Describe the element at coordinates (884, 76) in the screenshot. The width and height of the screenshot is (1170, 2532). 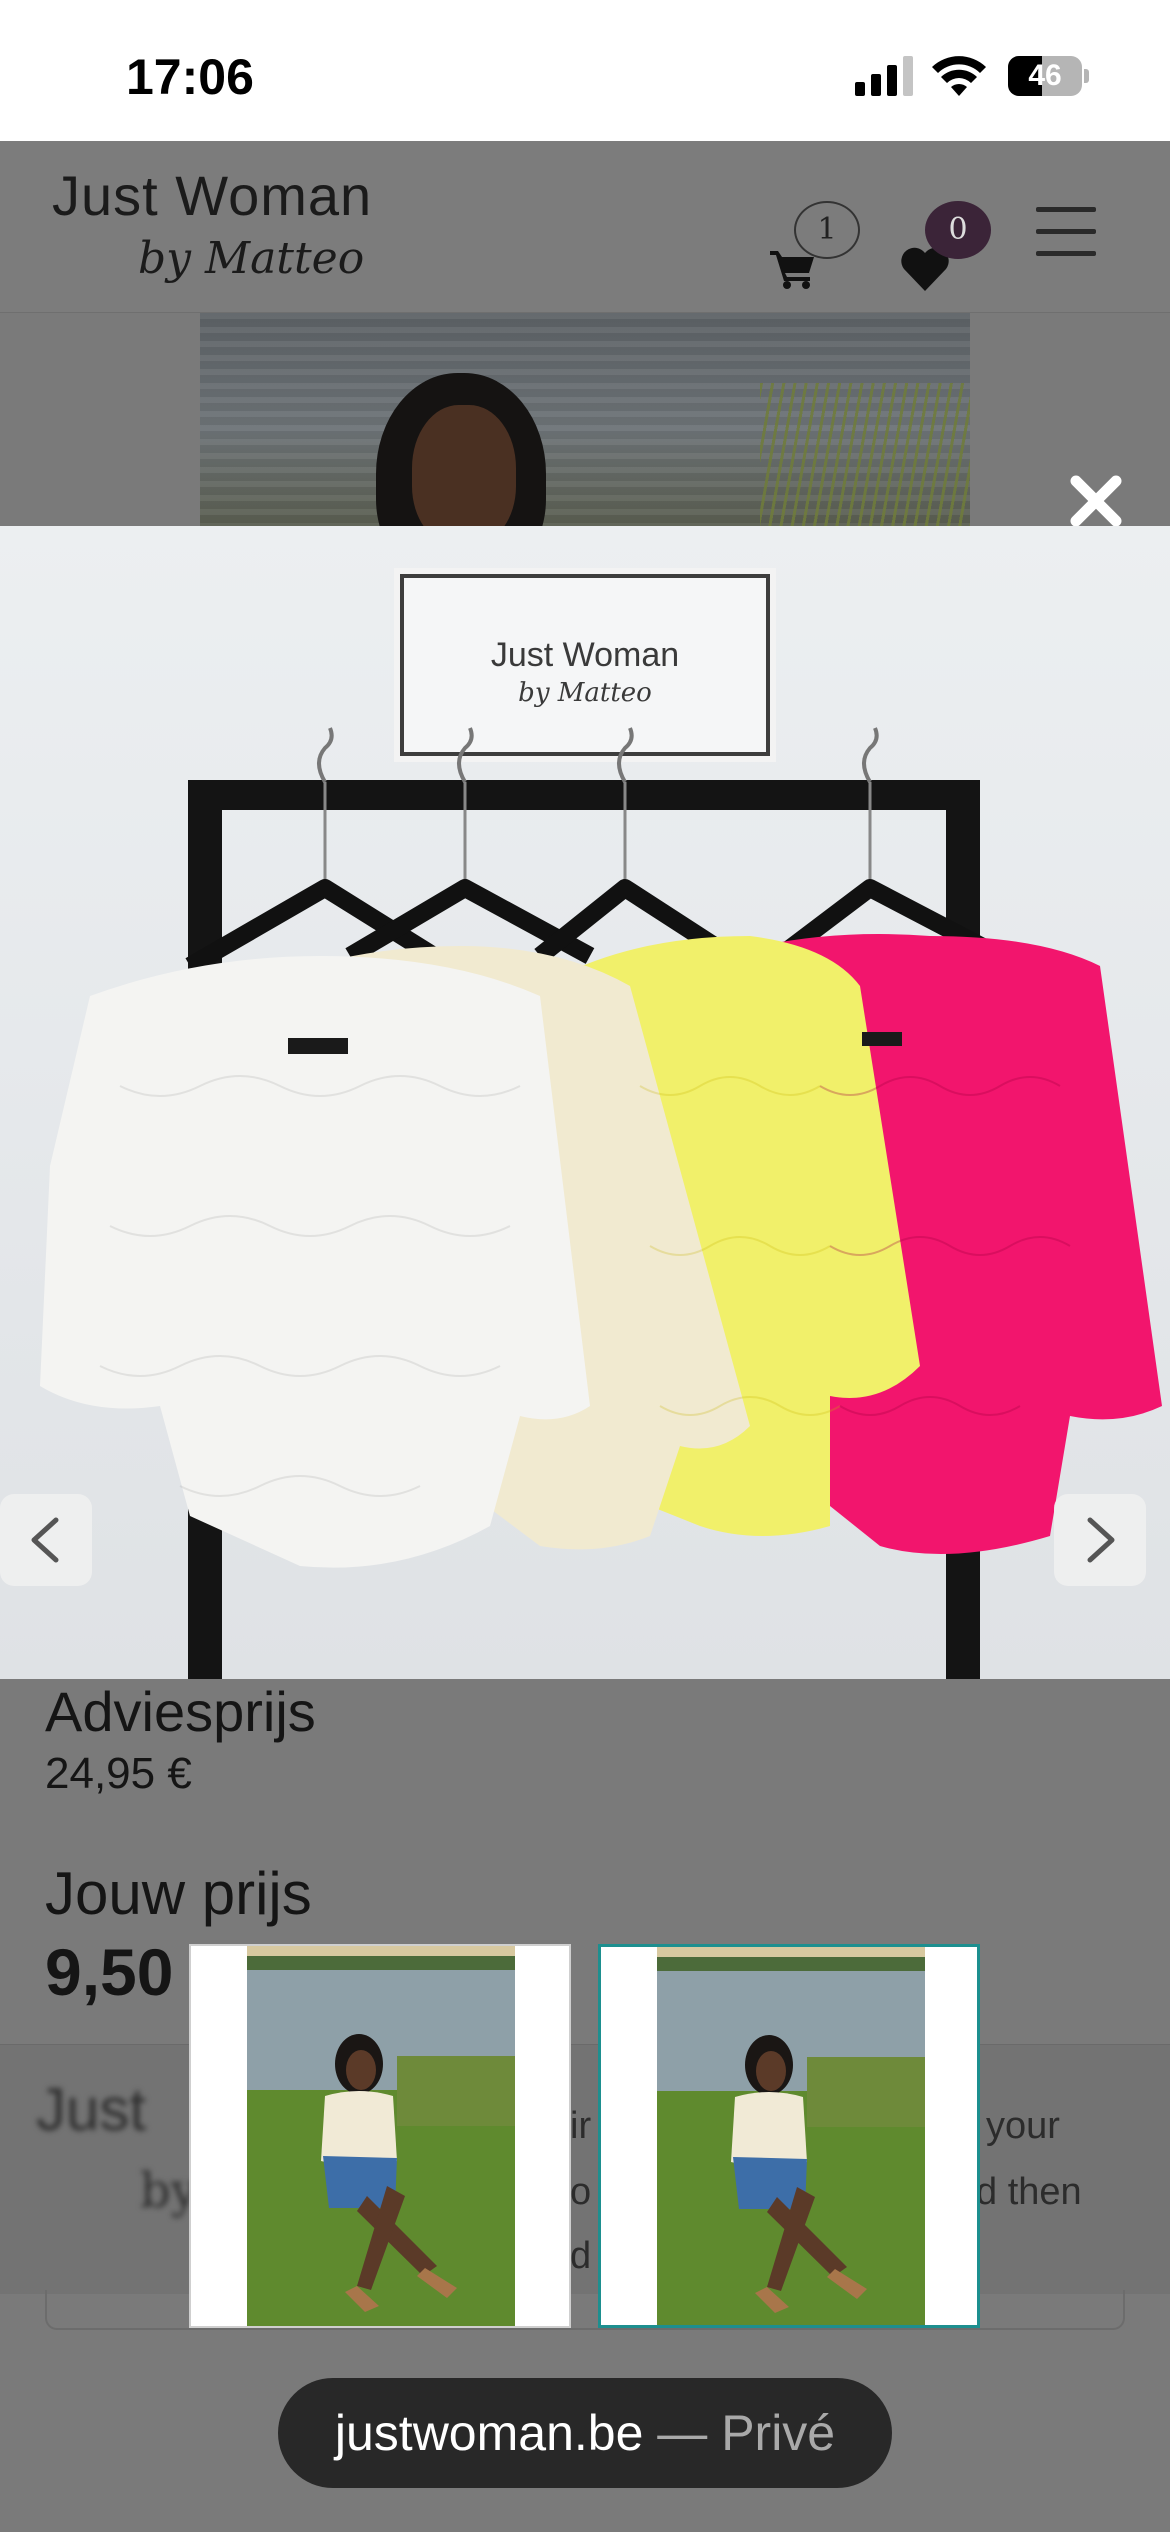
I see `signal-icon` at that location.